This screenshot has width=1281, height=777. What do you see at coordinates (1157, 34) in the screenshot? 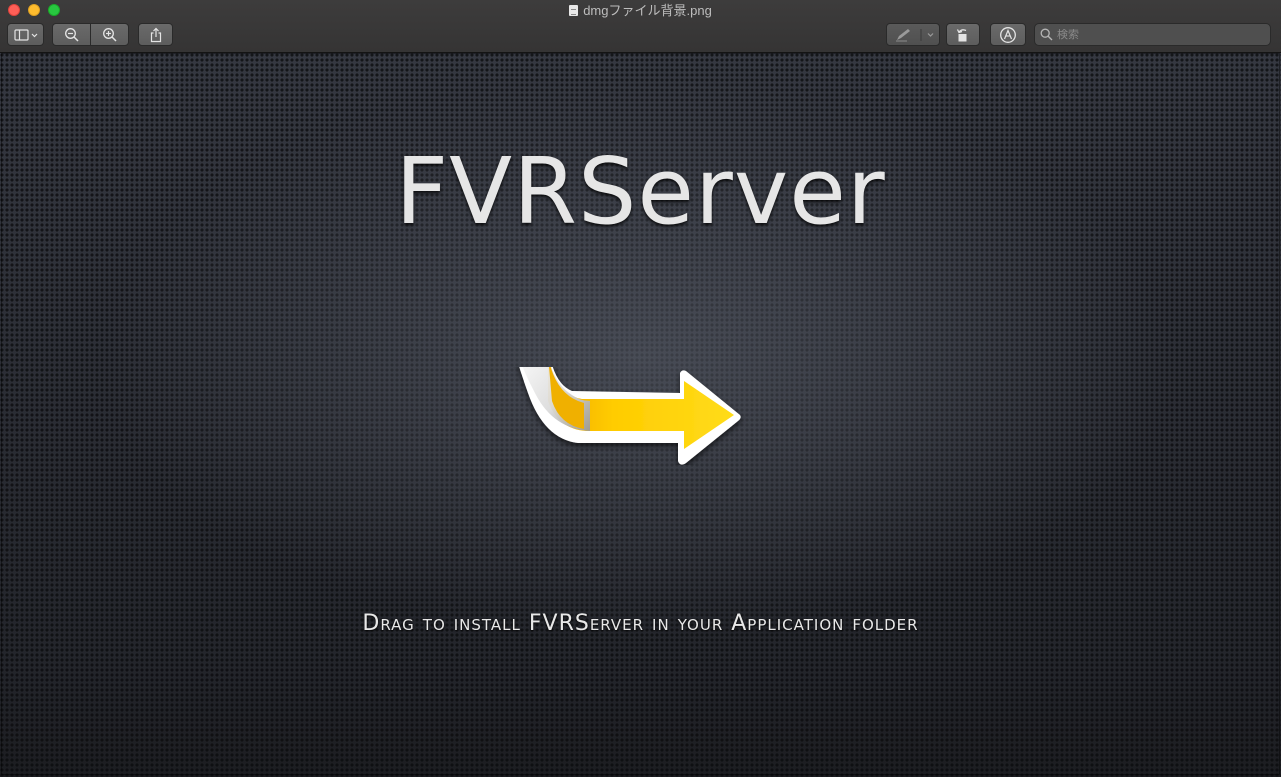
I see `search-input` at bounding box center [1157, 34].